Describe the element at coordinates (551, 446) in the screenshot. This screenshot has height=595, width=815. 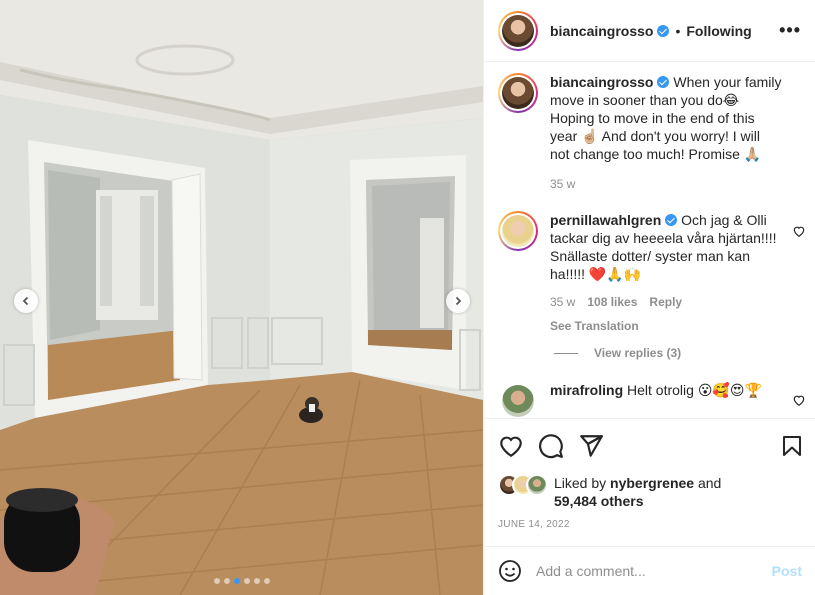
I see `comment-icon` at that location.